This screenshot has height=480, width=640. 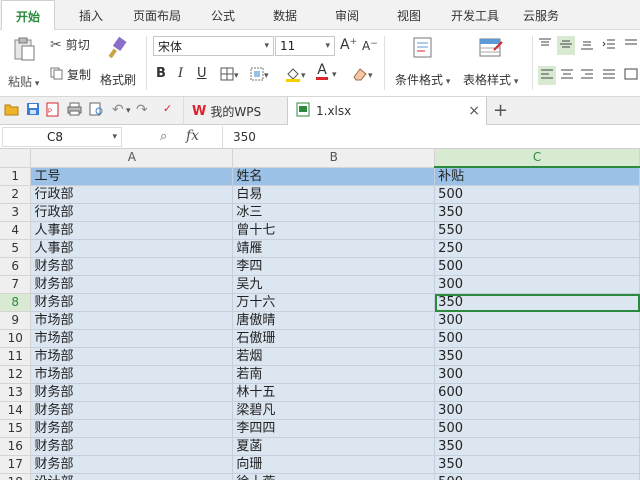 I want to click on cell-b: 若南, so click(x=334, y=374).